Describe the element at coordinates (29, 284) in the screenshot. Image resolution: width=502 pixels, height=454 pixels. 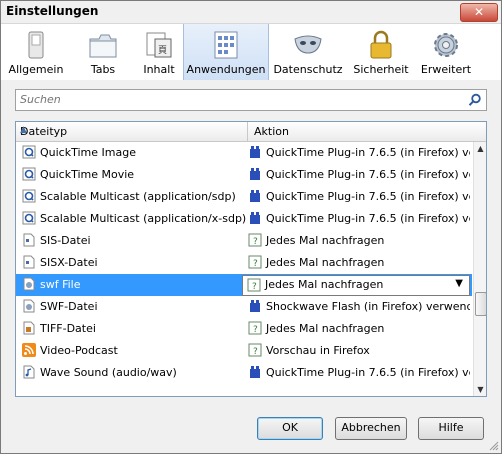
I see `flash-file-icon` at that location.